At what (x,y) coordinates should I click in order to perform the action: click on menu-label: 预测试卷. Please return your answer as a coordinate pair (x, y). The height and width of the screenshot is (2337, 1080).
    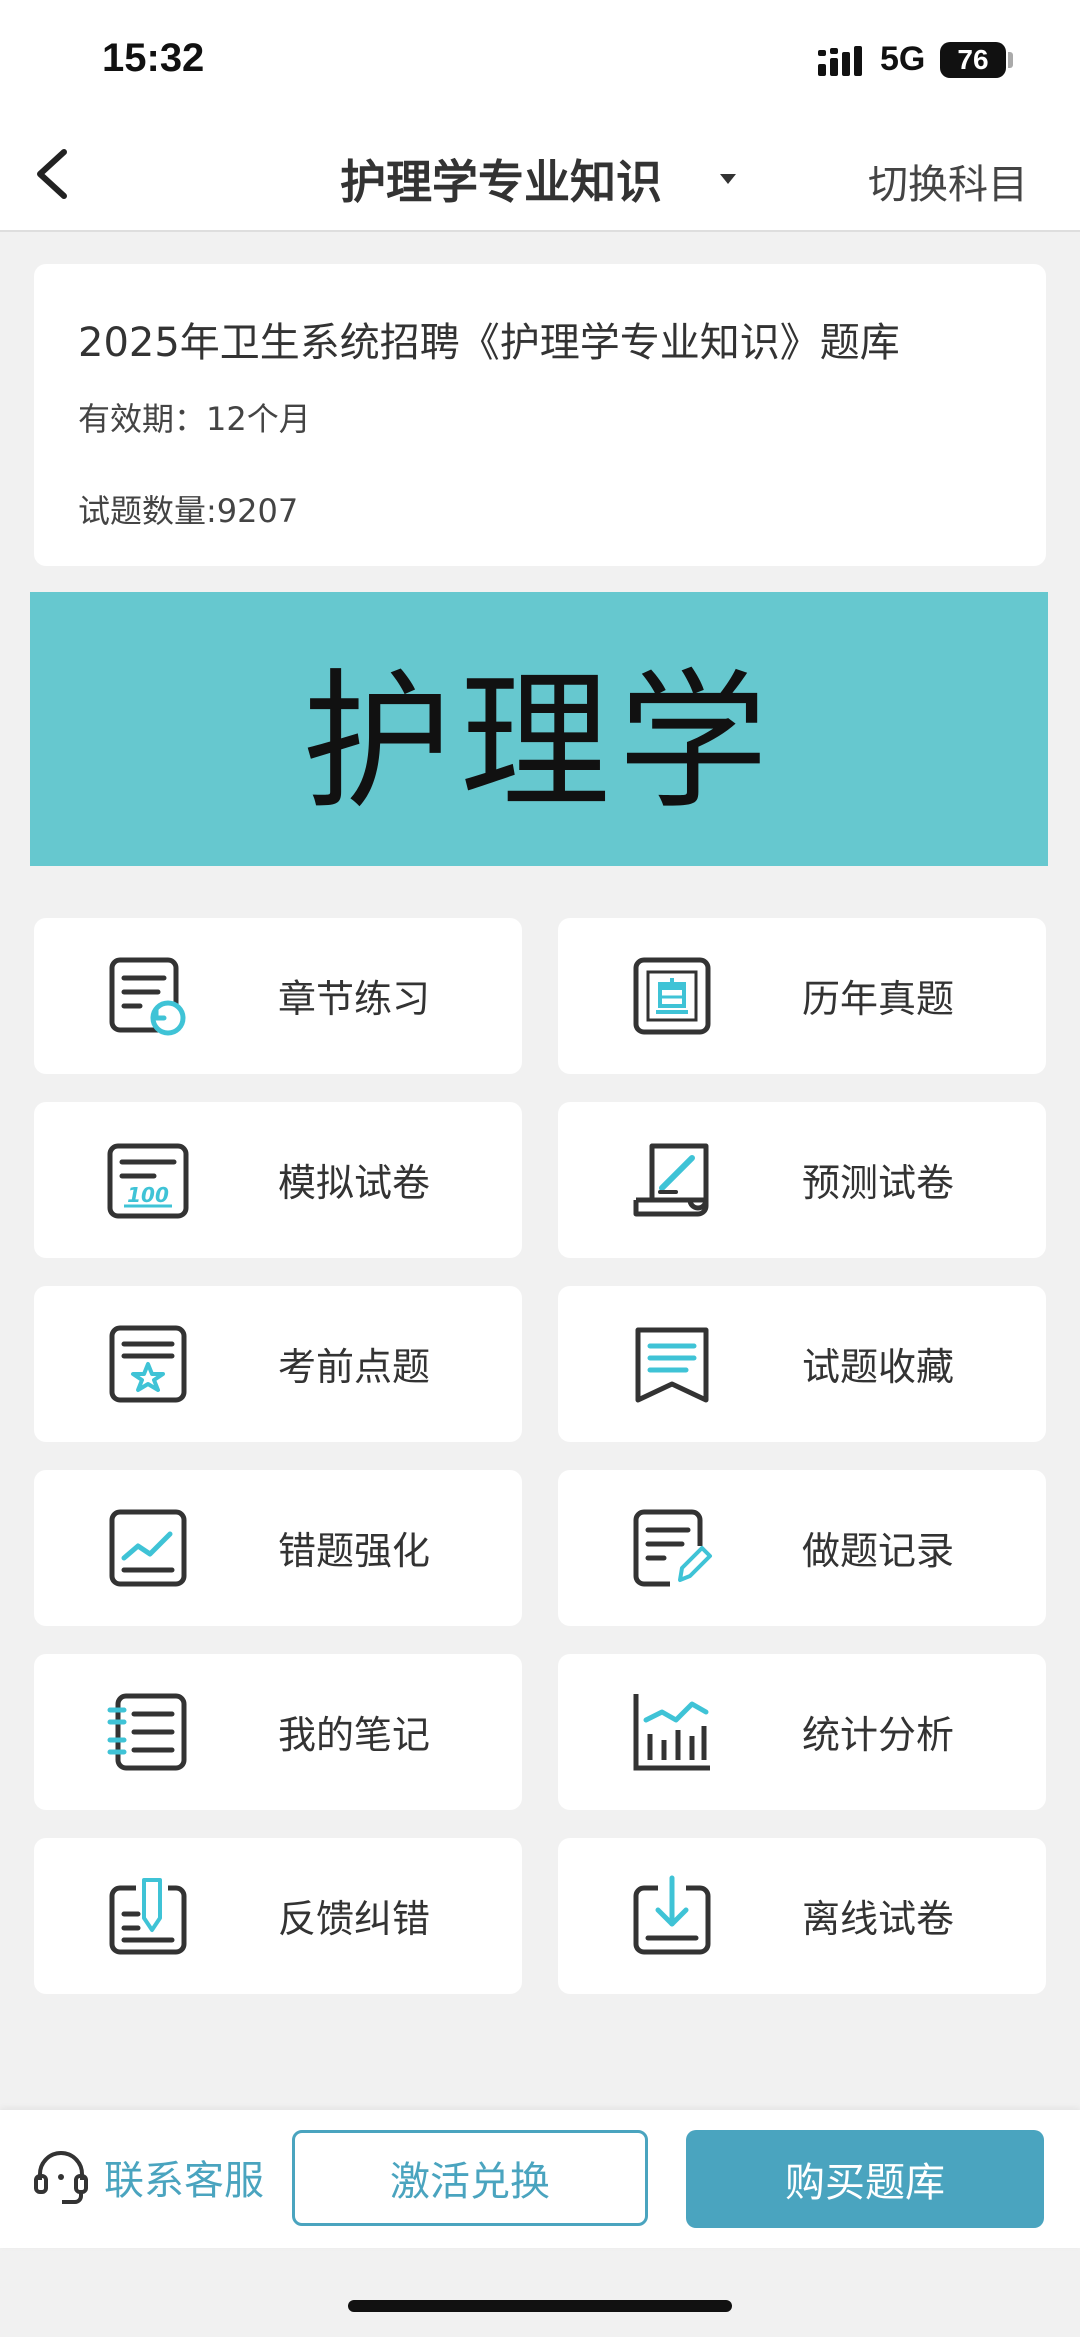
    Looking at the image, I should click on (878, 1183).